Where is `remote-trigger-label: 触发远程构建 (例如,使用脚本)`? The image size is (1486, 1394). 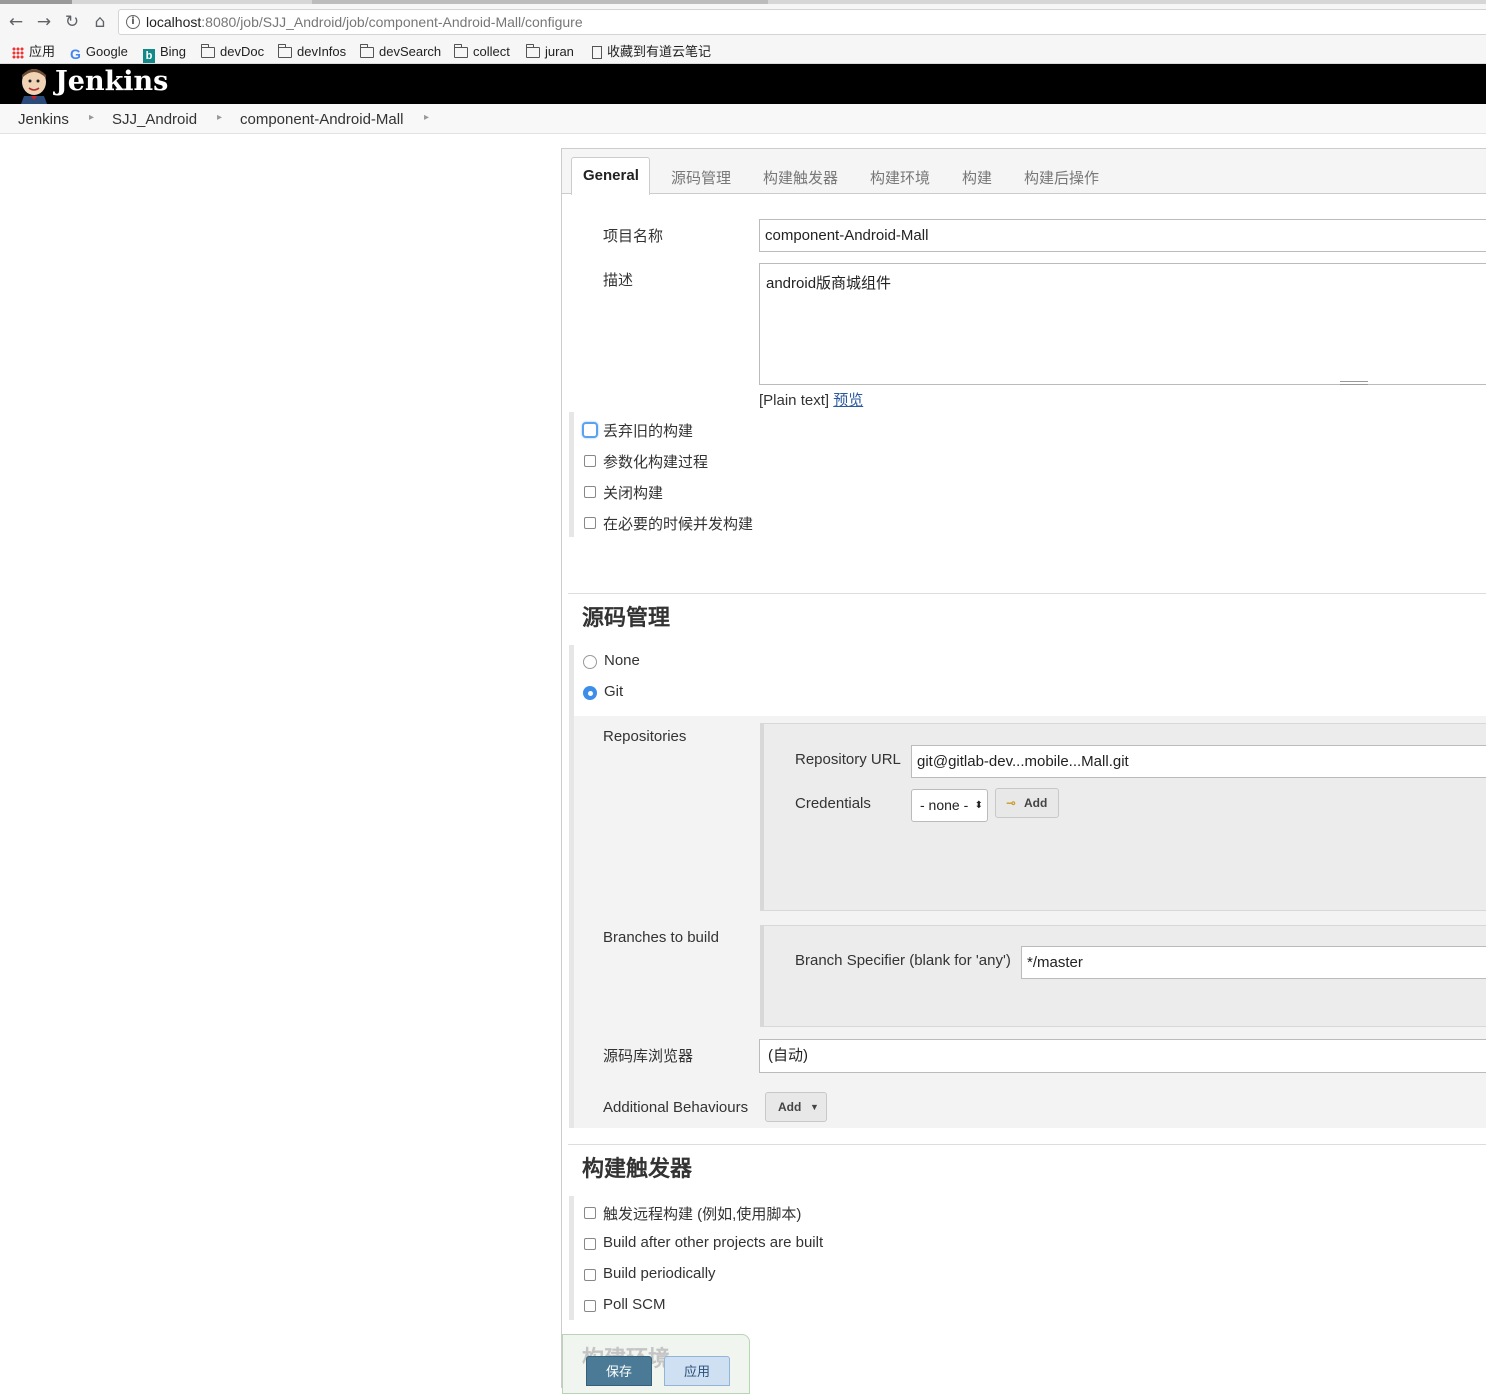 remote-trigger-label: 触发远程构建 (例如,使用脚本) is located at coordinates (702, 1214).